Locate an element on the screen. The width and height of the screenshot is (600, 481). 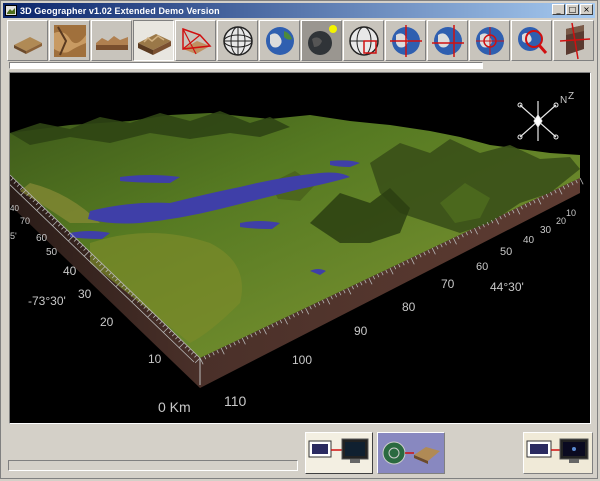
maximize-button: □ is located at coordinates (572, 9).